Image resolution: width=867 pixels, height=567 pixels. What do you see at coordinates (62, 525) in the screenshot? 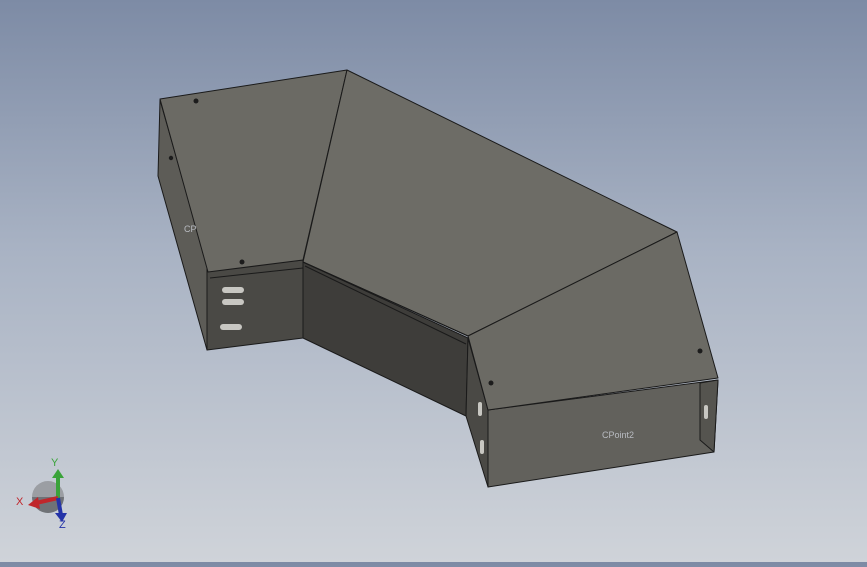
I see `z-axis-label: Z` at bounding box center [62, 525].